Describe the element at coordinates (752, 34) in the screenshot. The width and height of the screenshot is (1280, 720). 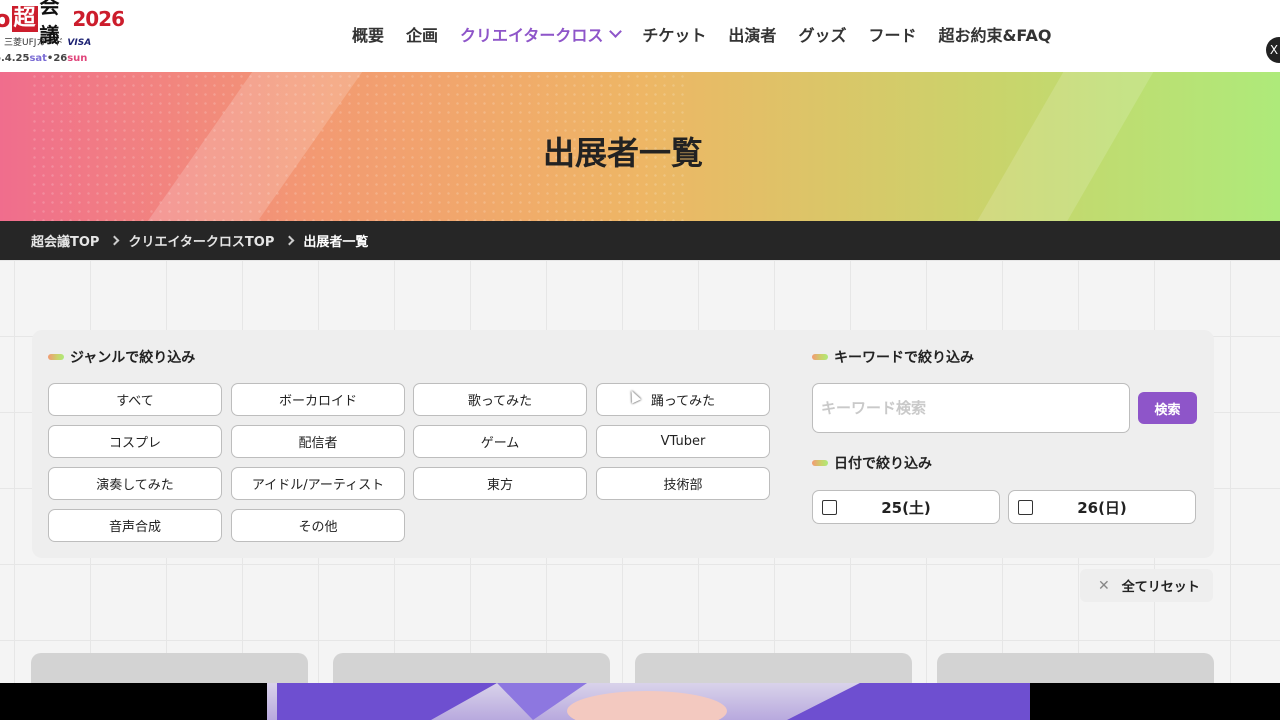
I see `nav-item-performers: 出演者` at that location.